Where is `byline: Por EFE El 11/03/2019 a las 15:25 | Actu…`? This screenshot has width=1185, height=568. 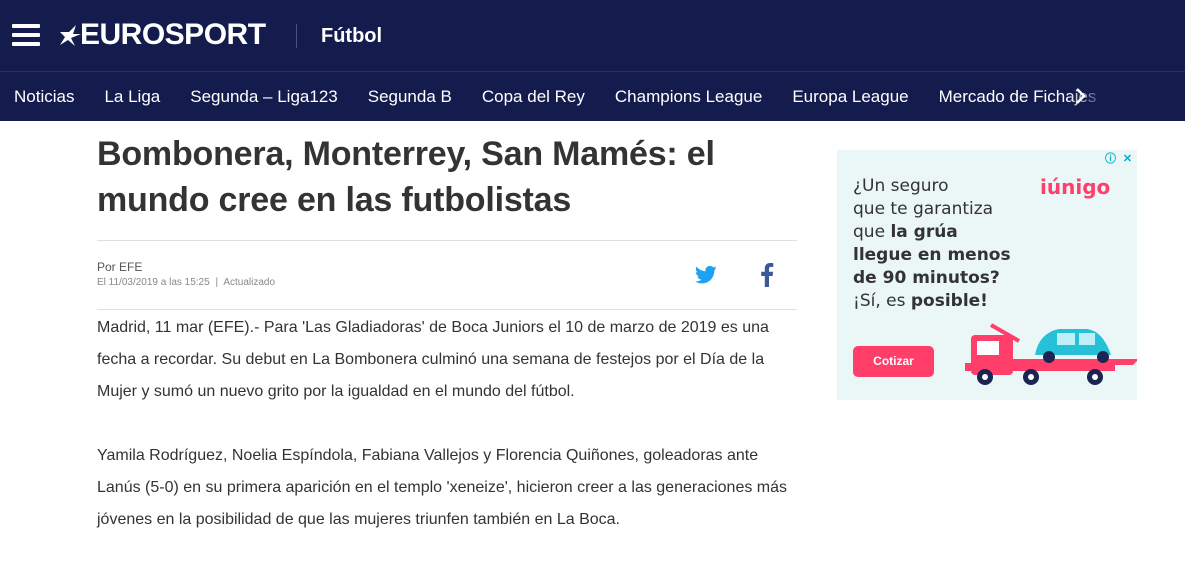 byline: Por EFE El 11/03/2019 a las 15:25 | Actu… is located at coordinates (447, 275).